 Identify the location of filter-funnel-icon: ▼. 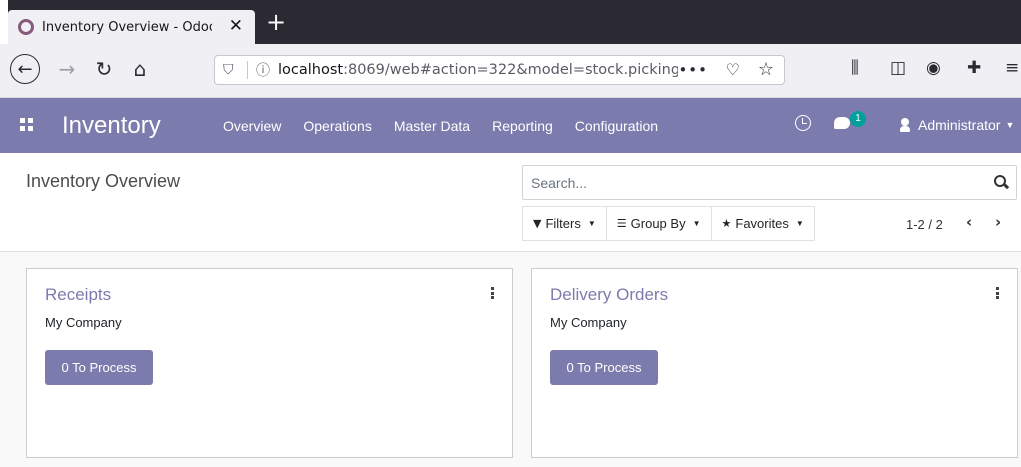
(537, 223).